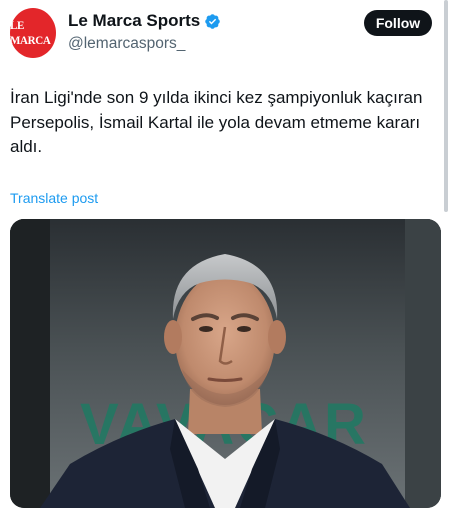  Describe the element at coordinates (446, 106) in the screenshot. I see `scrollbar` at that location.